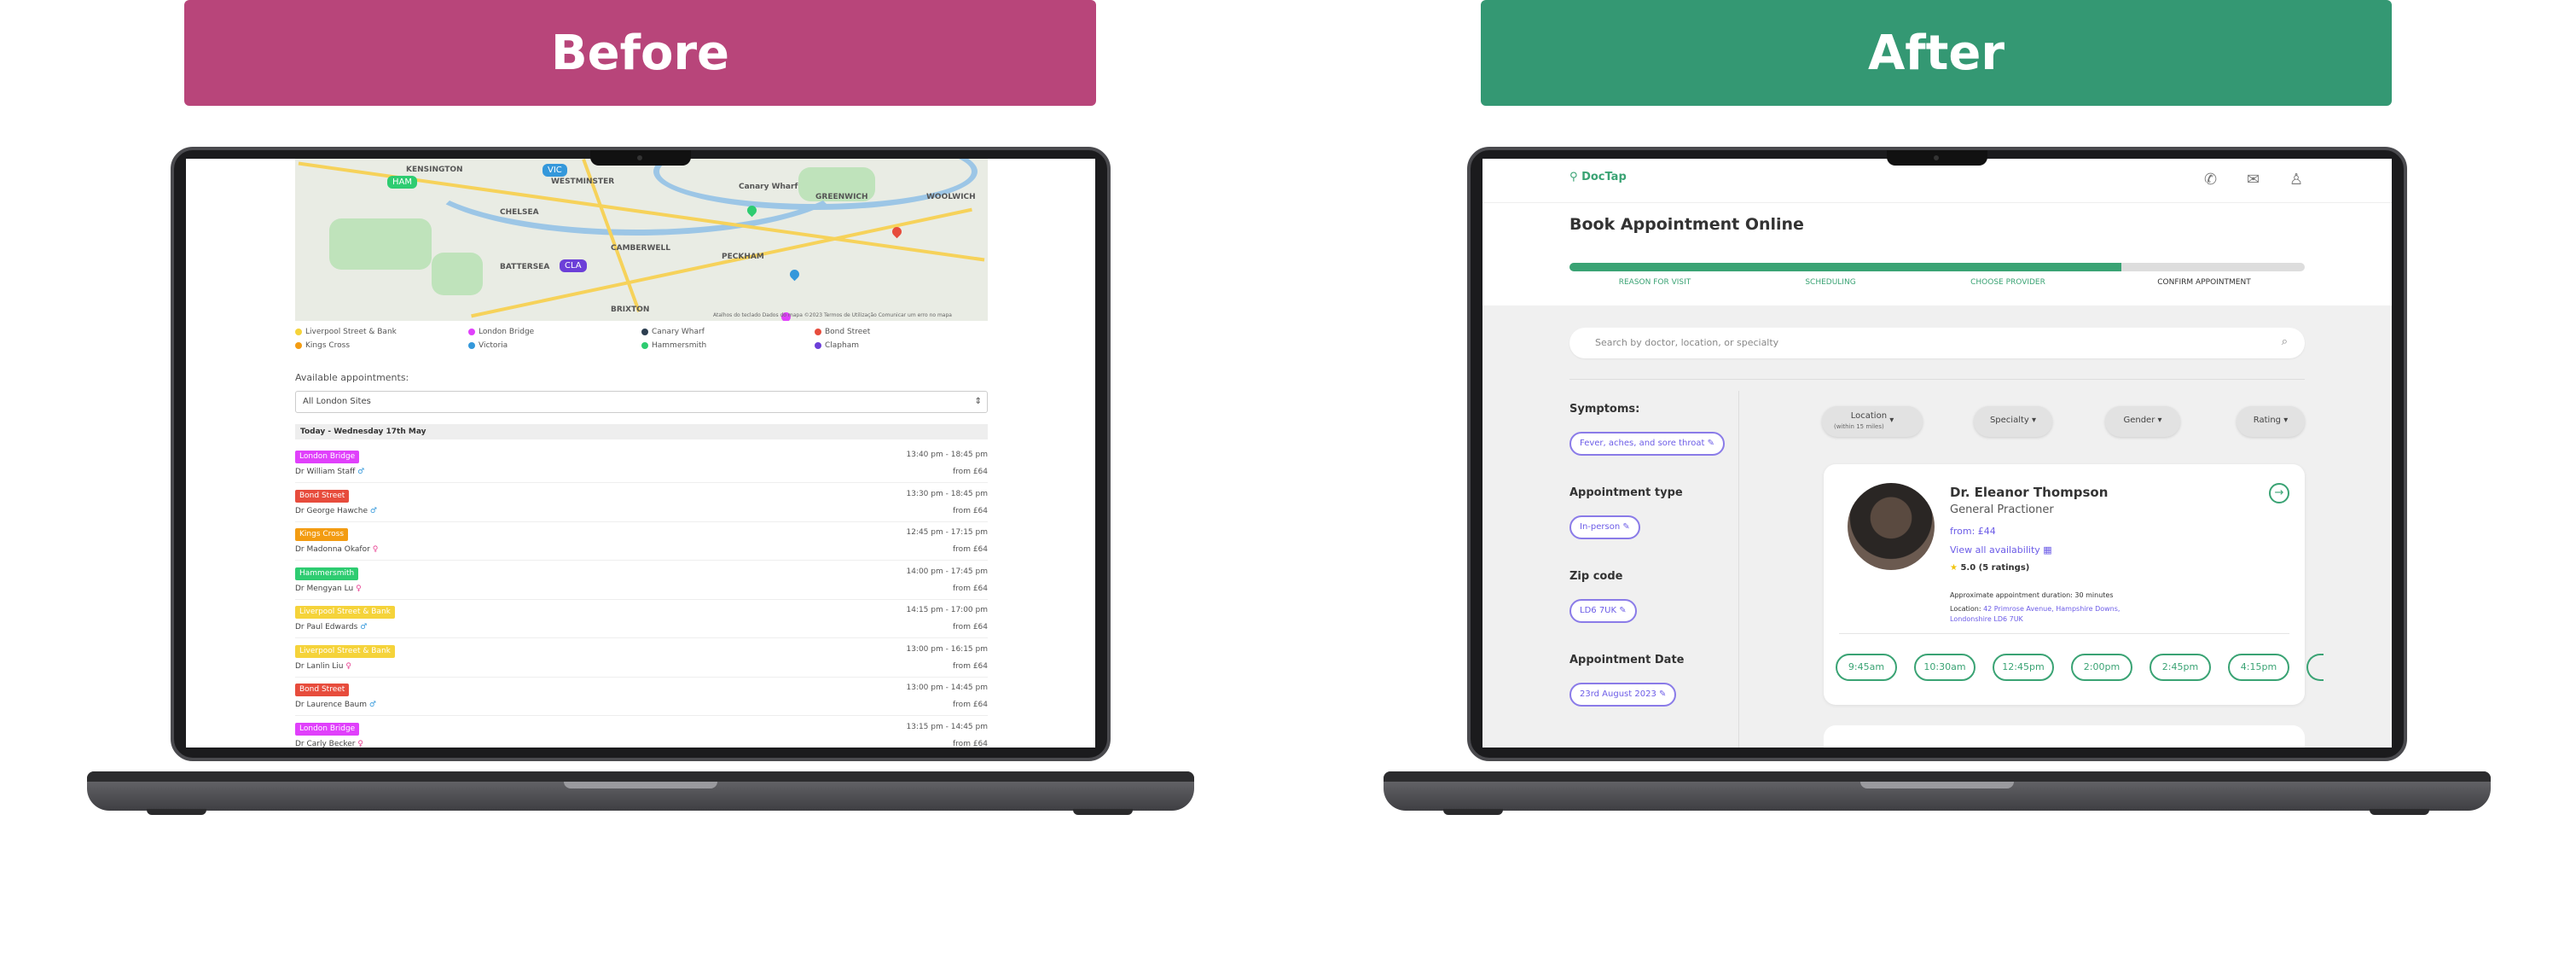 This screenshot has height=960, width=2576. Describe the element at coordinates (331, 705) in the screenshot. I see `doctor-name: Dr Laurence Baum` at that location.